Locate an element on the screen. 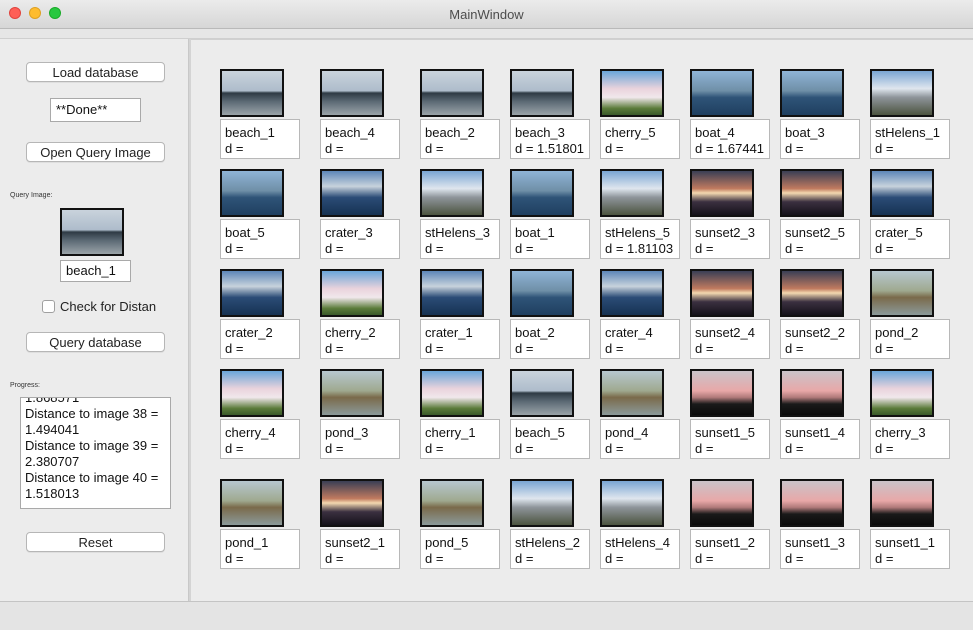  image-name: cherry_1 is located at coordinates (450, 432).